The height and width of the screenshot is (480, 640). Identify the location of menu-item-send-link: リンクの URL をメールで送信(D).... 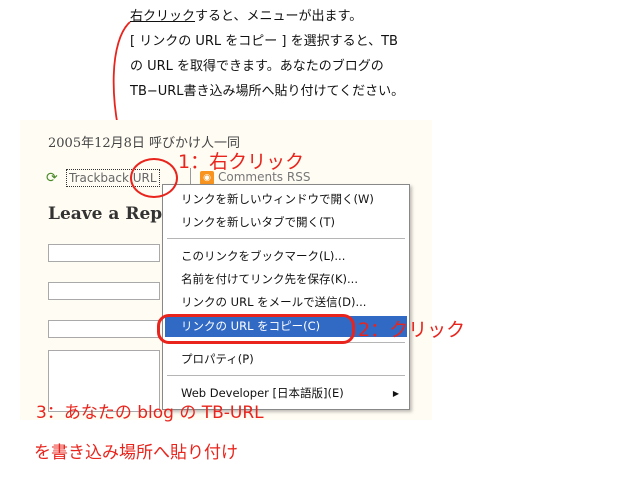
(286, 302).